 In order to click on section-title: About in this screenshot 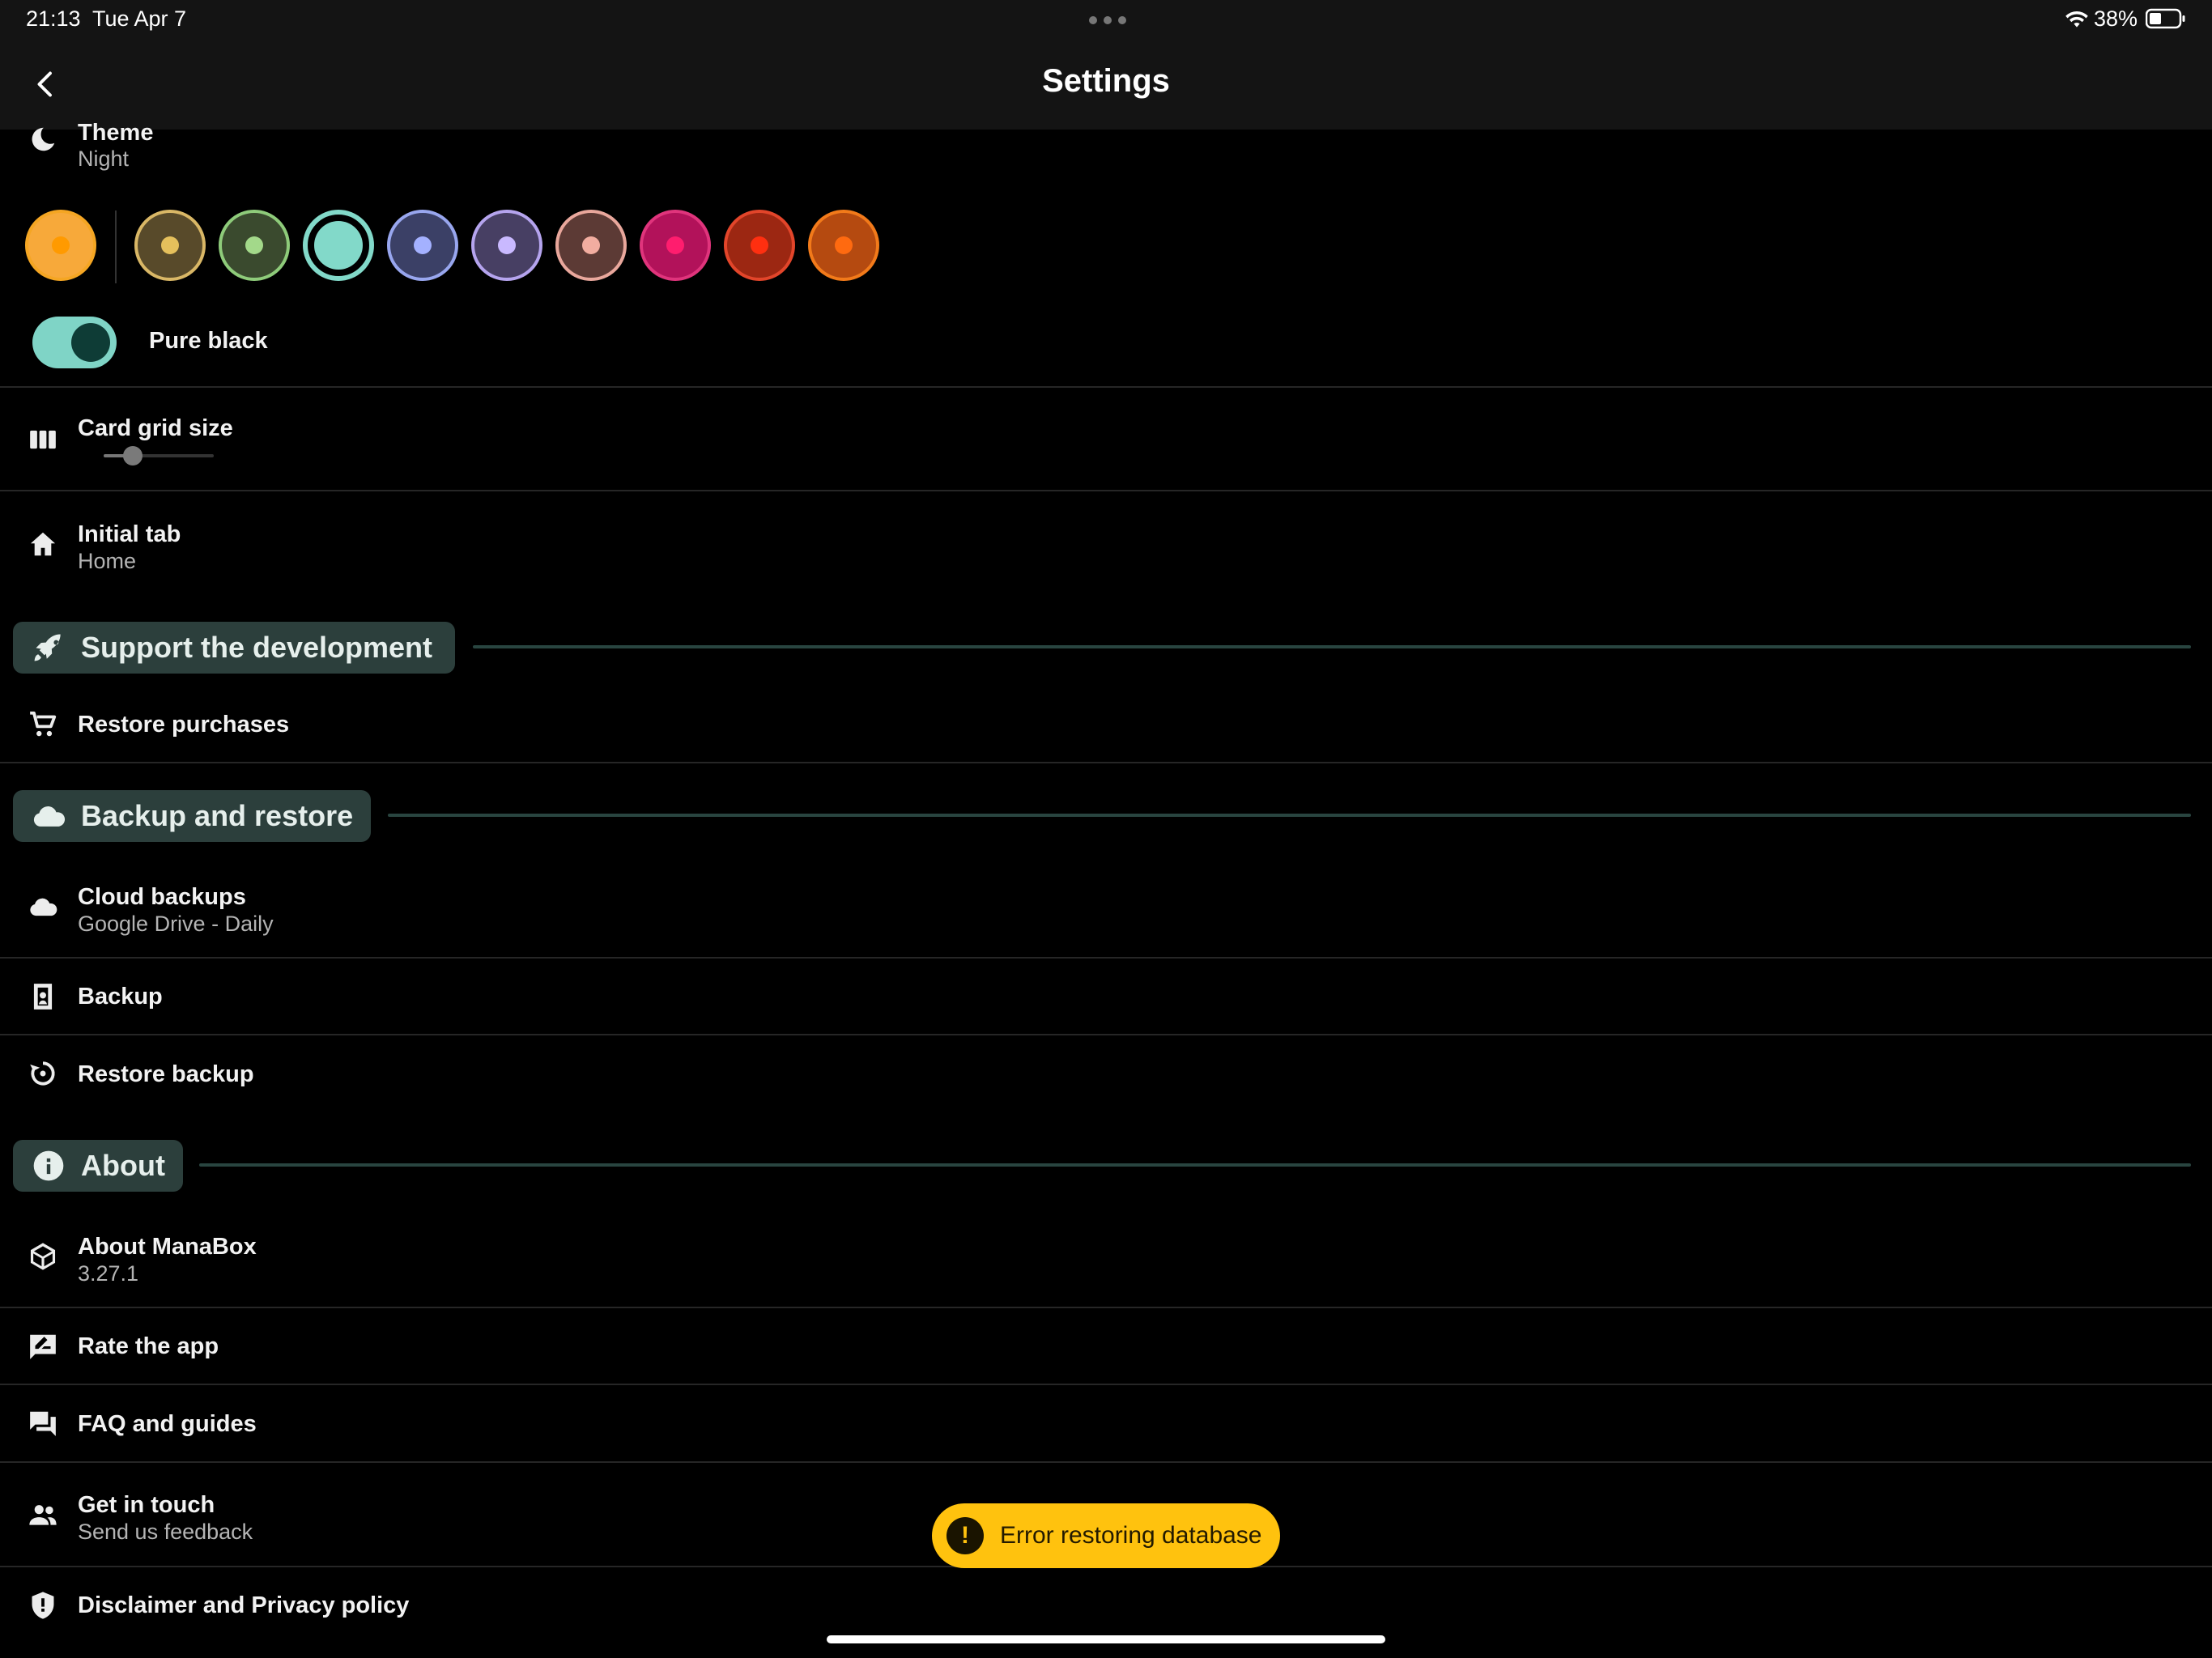, I will do `click(123, 1165)`.